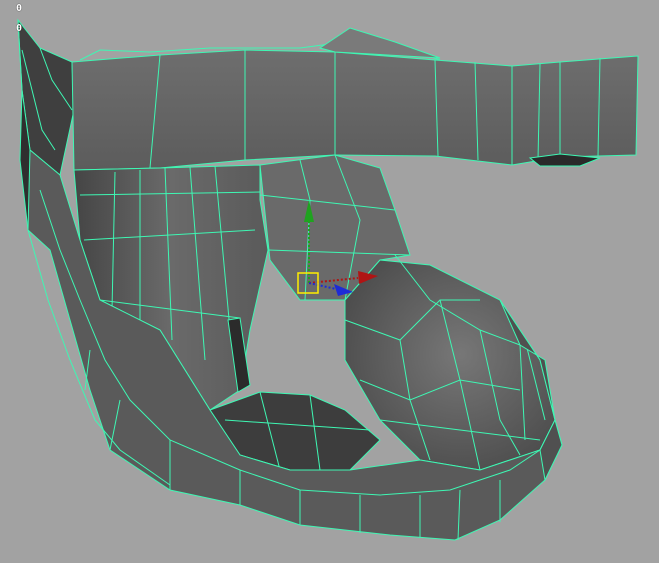 This screenshot has height=563, width=659. I want to click on arrow-diagonal-icon, so click(343, 290).